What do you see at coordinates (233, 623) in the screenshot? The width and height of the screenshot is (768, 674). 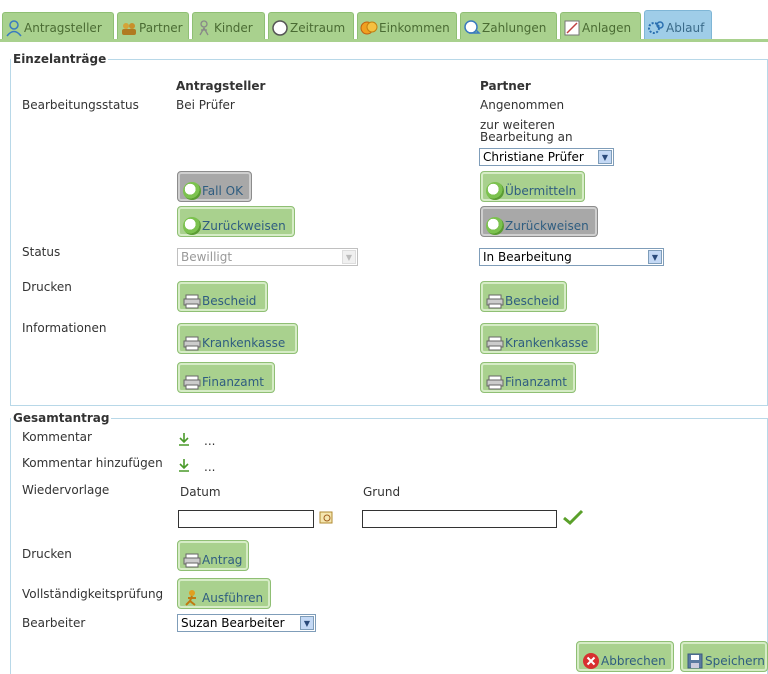 I see `select-value: Suzan Bearbeiter` at bounding box center [233, 623].